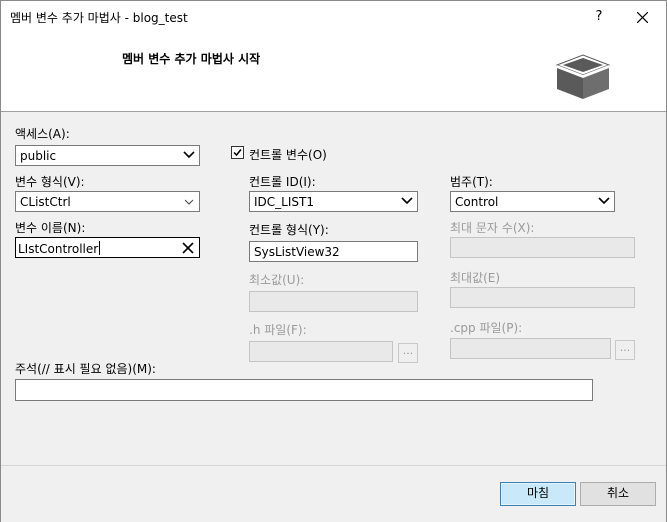 This screenshot has height=522, width=667. Describe the element at coordinates (333, 201) in the screenshot. I see `control-id-dropdown: IDC_LIST1` at that location.